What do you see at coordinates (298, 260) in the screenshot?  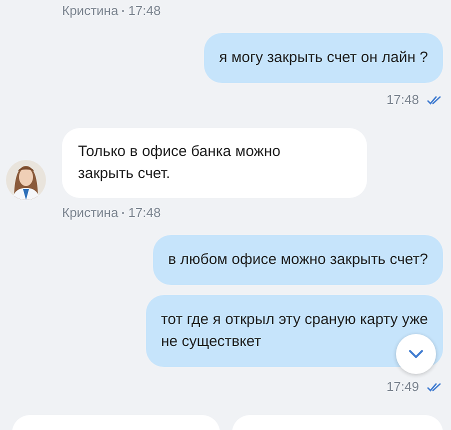 I see `message-bubble: в любом офисе можно закрыть счет?` at bounding box center [298, 260].